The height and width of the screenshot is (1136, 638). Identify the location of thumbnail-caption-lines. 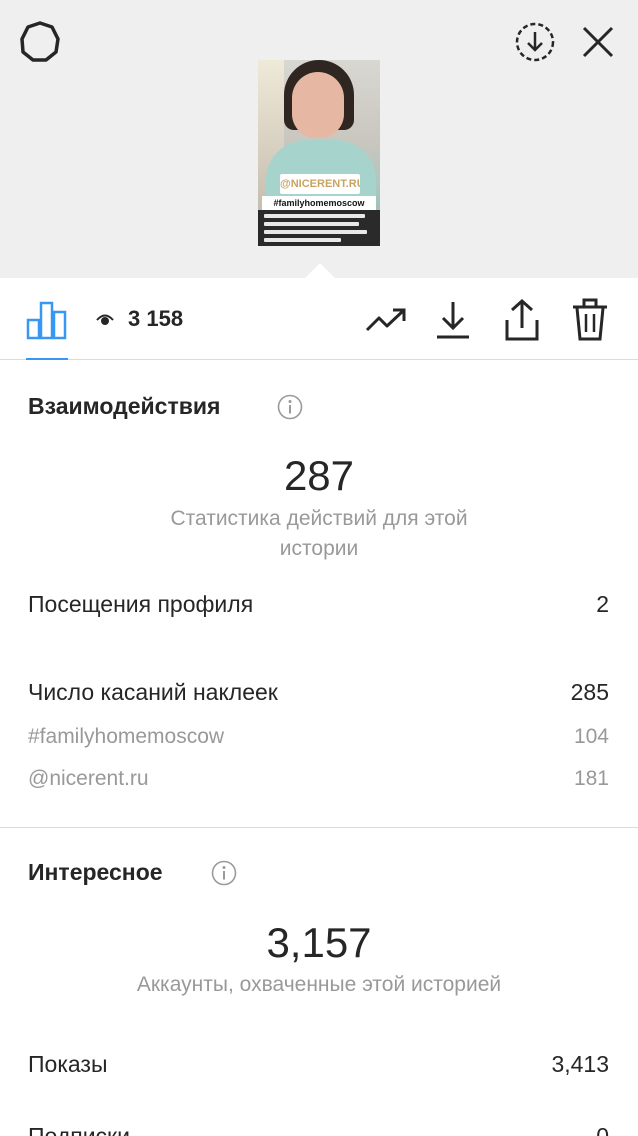
(319, 230).